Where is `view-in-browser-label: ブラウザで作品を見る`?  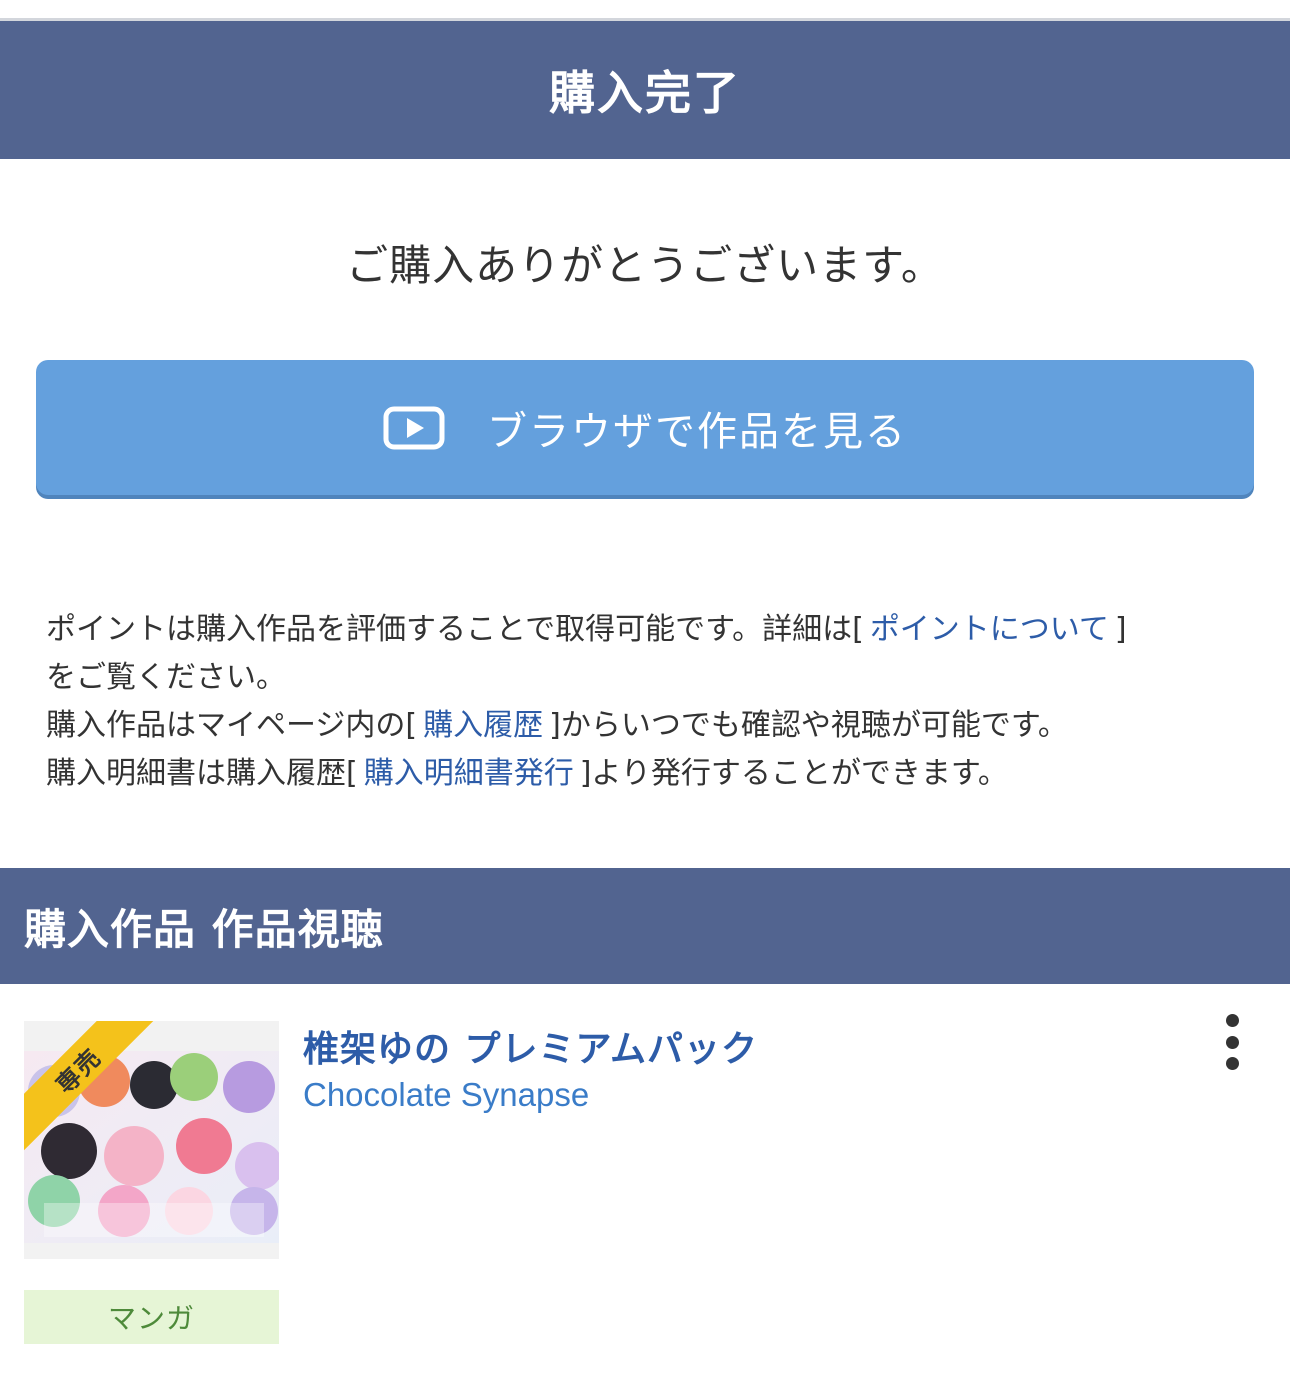
view-in-browser-label: ブラウザで作品を見る is located at coordinates (697, 431).